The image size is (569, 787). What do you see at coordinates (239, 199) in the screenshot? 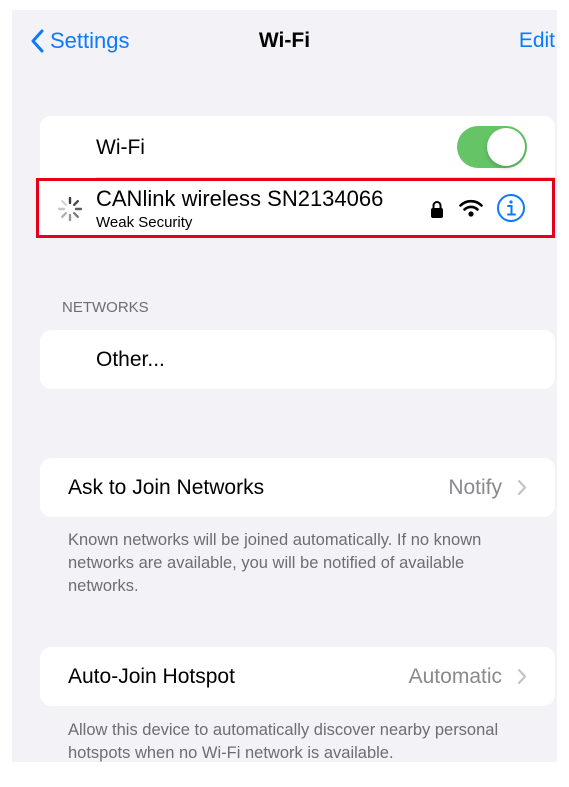
I see `network-name: CANlink wireless SN2134066` at bounding box center [239, 199].